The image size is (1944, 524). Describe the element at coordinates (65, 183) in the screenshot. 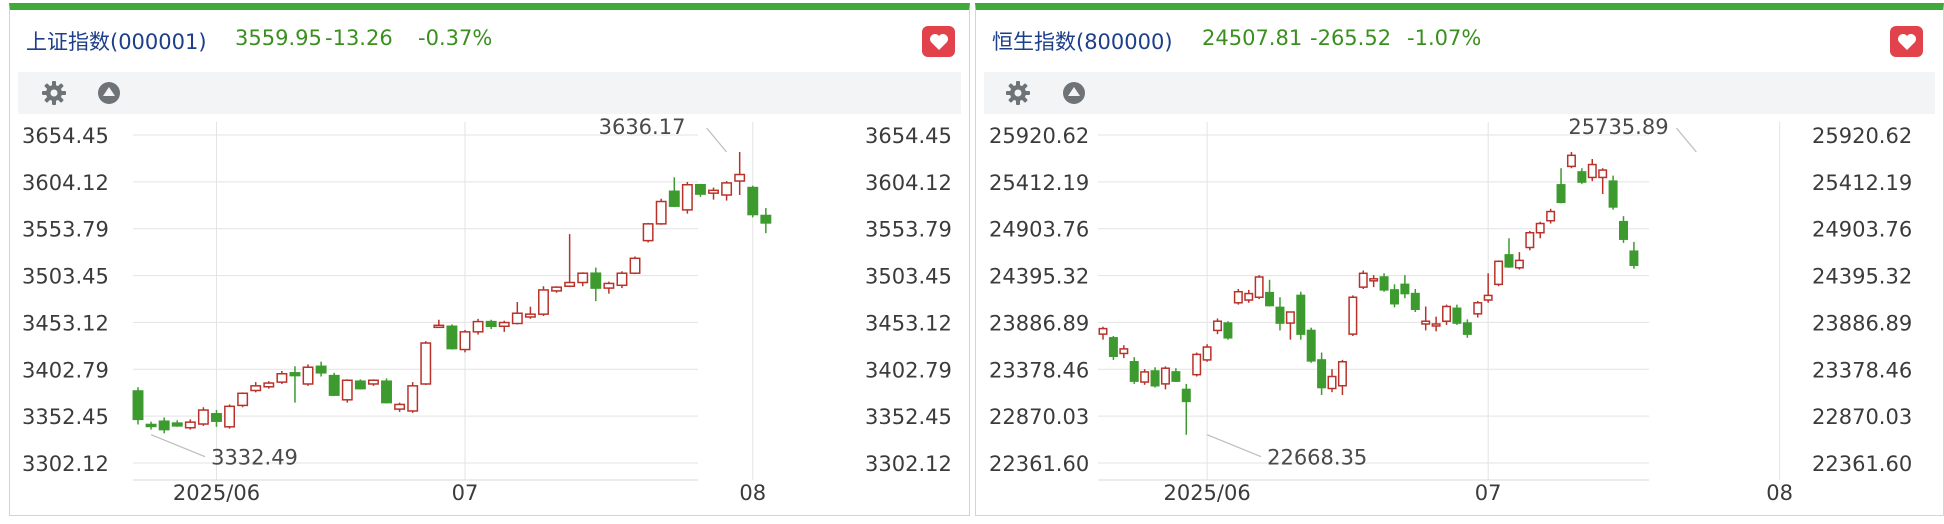

I see `y-tick-label-left: 3604.12` at that location.